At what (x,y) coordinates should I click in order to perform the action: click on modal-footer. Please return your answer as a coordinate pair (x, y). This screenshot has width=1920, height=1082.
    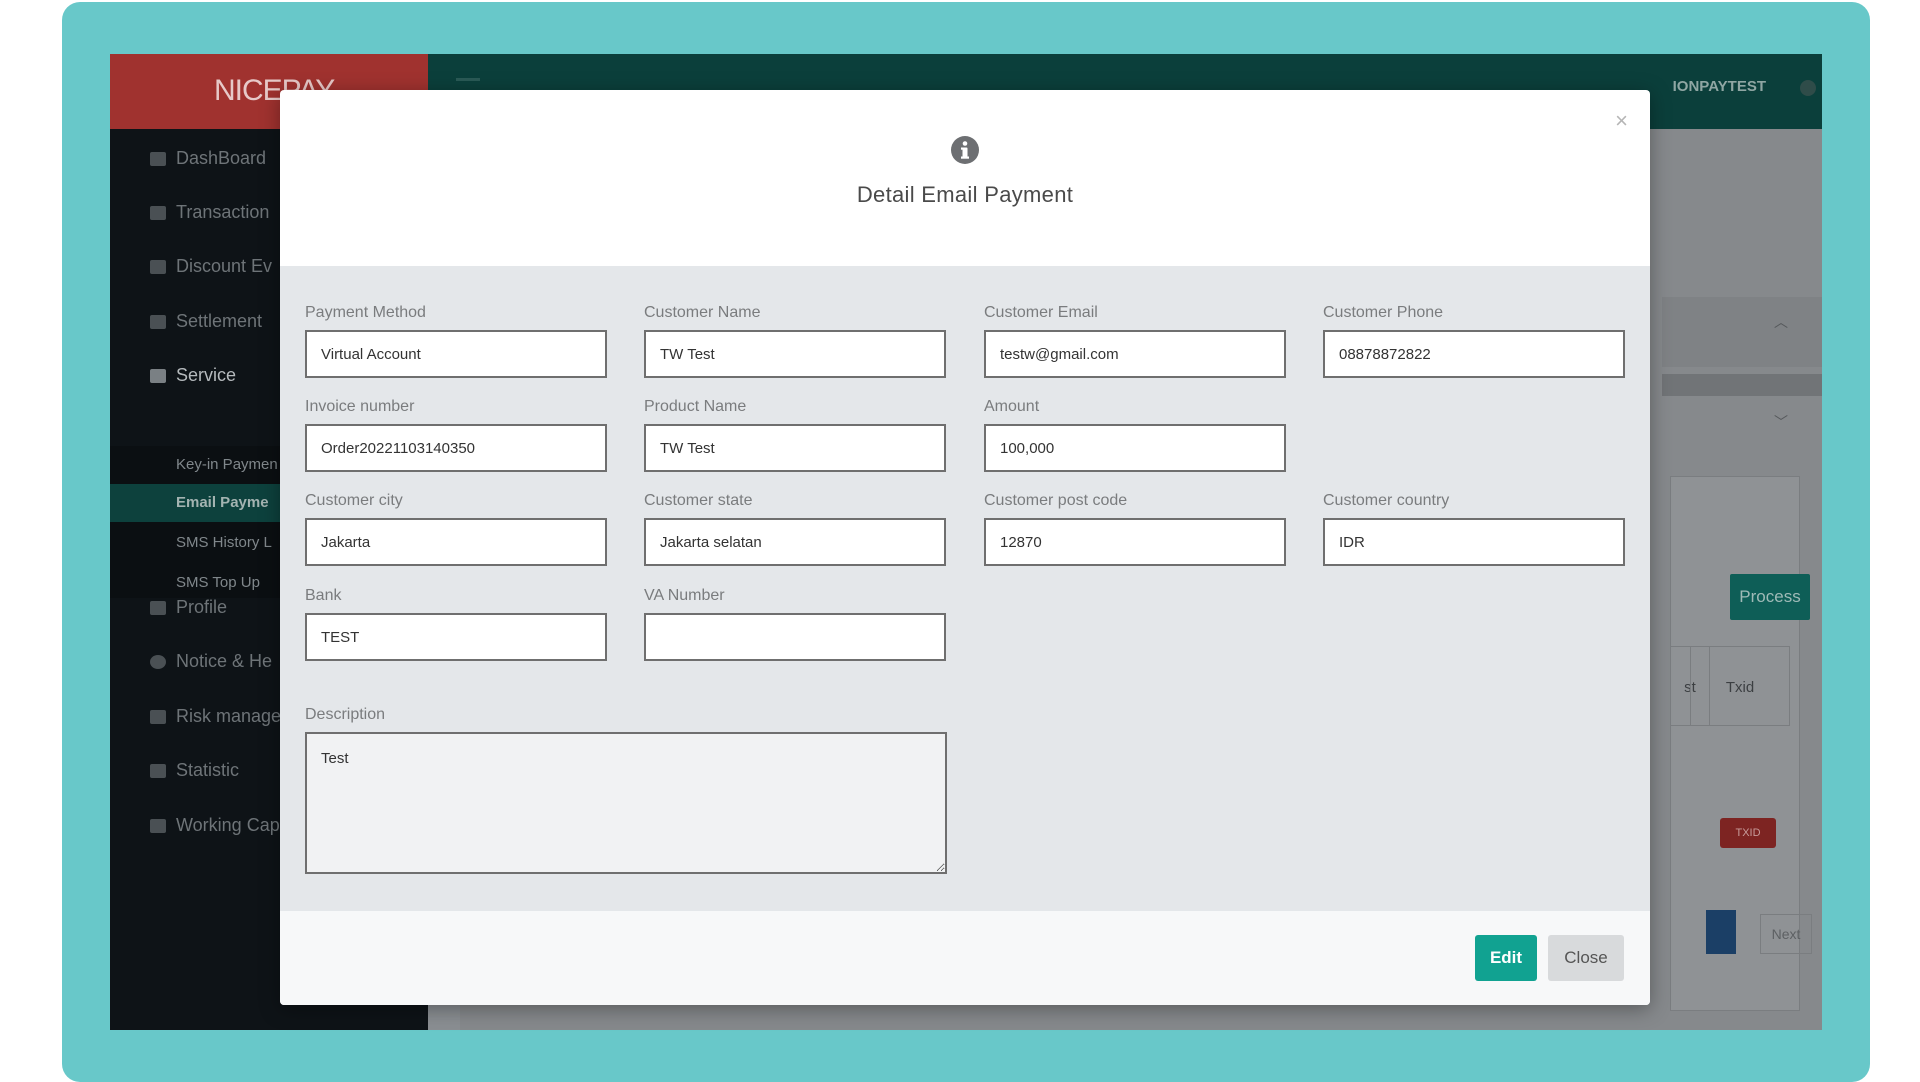
    Looking at the image, I should click on (965, 958).